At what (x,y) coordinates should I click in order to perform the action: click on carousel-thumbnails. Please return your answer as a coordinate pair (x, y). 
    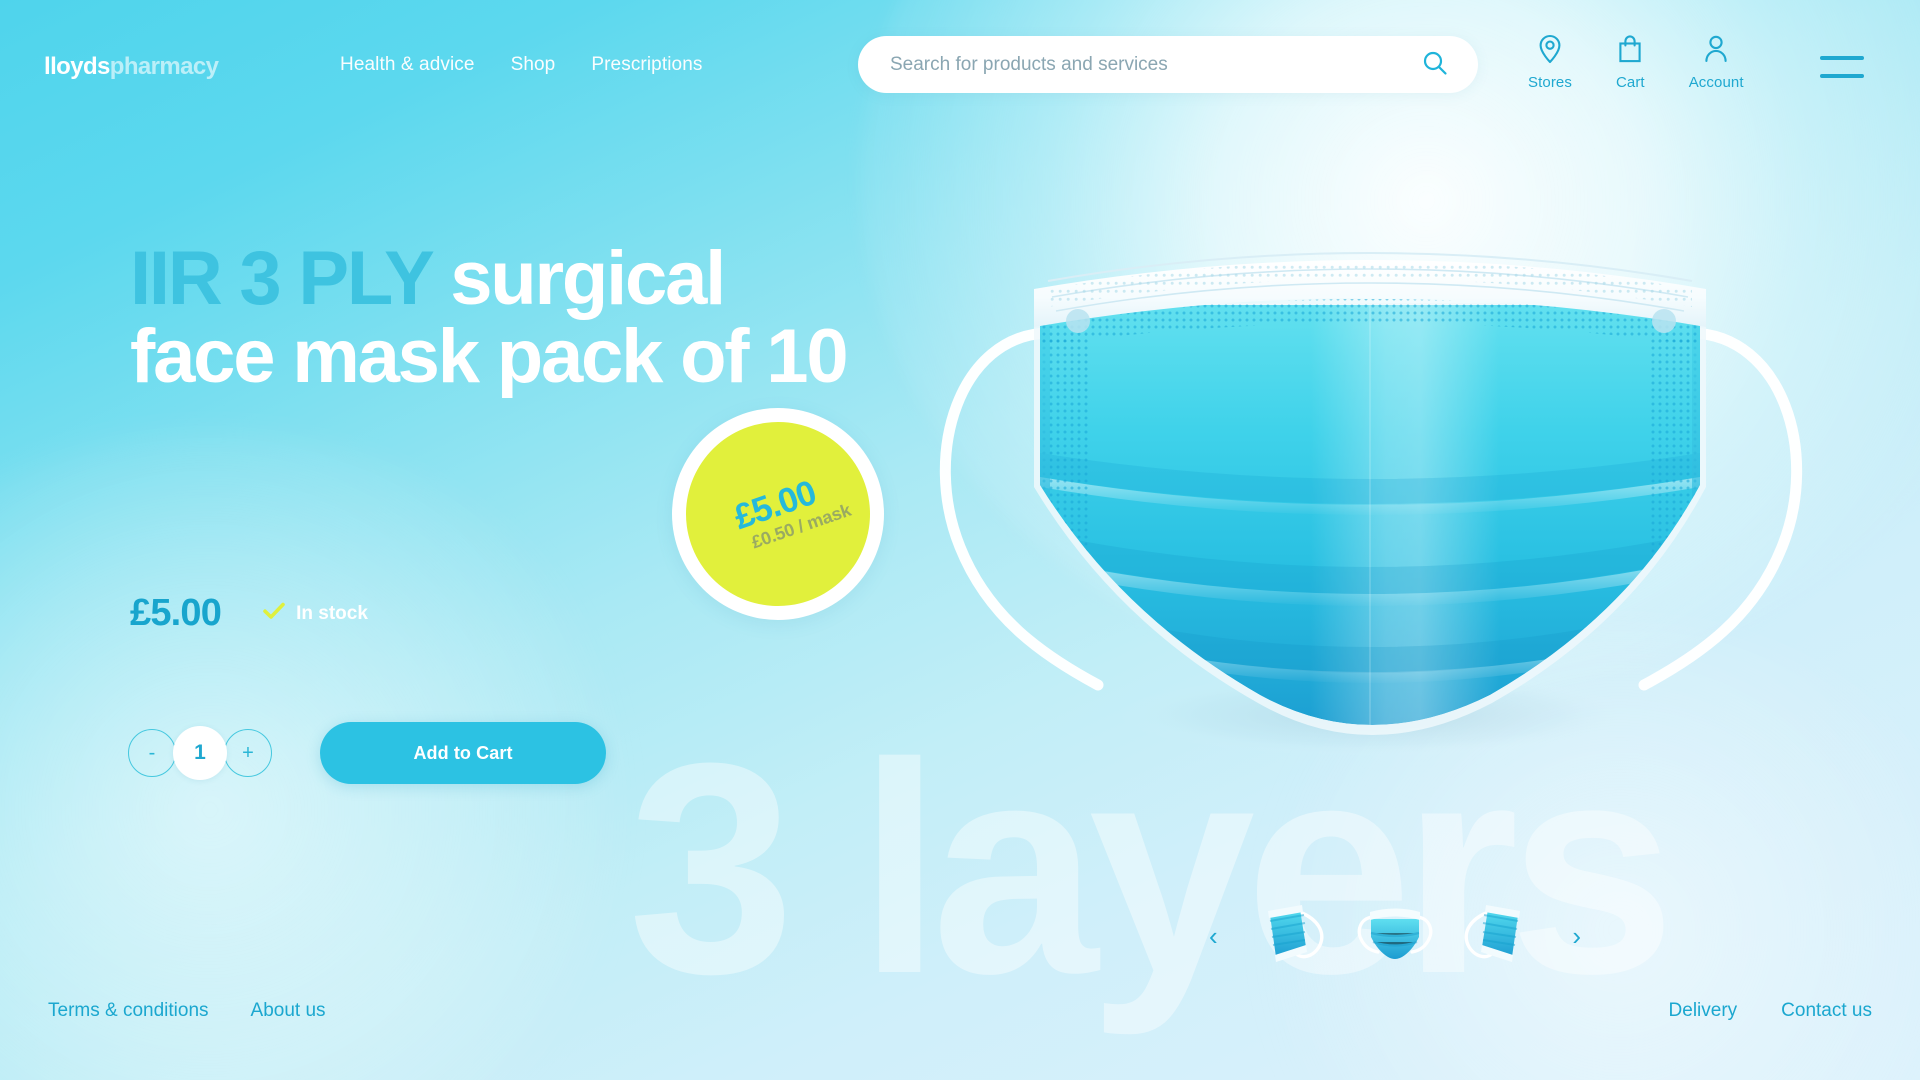
    Looking at the image, I should click on (1395, 936).